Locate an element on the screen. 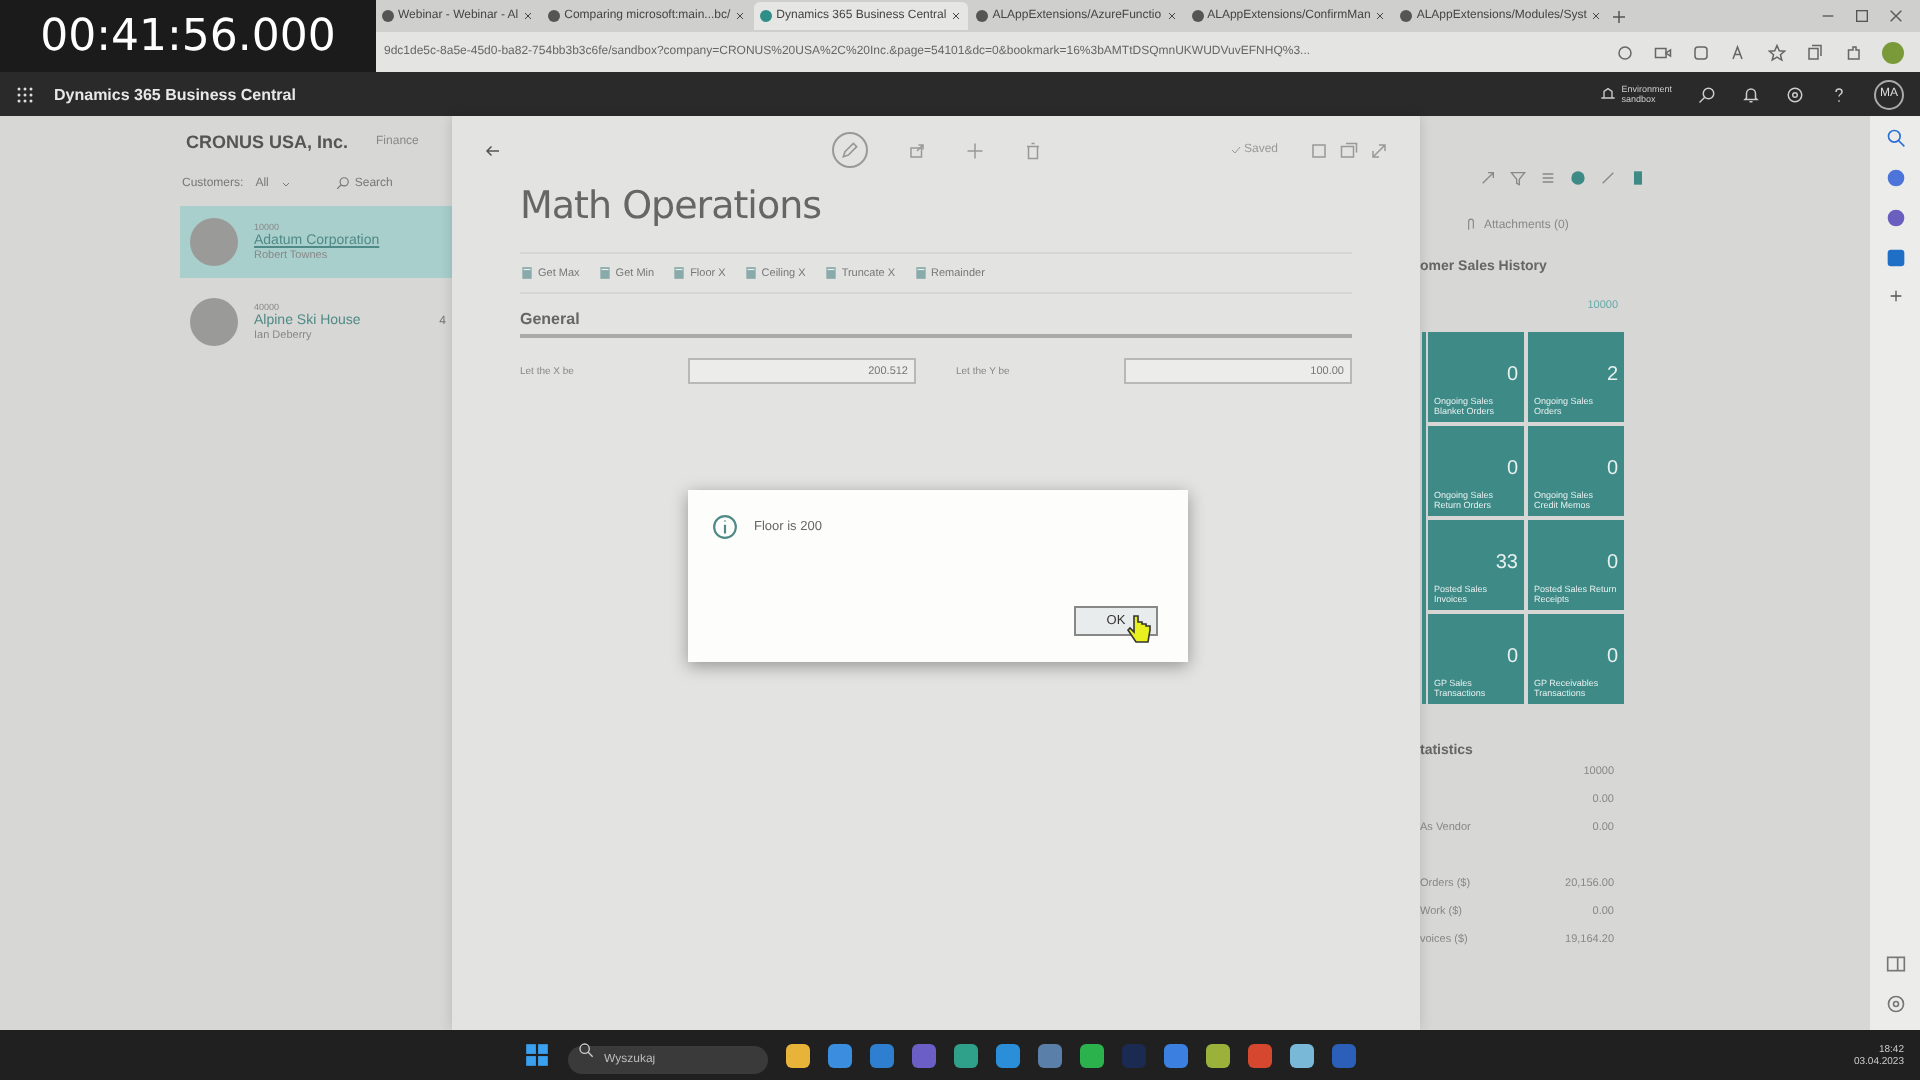 Image resolution: width=1920 pixels, height=1080 pixels. new-window-icon is located at coordinates (1349, 150).